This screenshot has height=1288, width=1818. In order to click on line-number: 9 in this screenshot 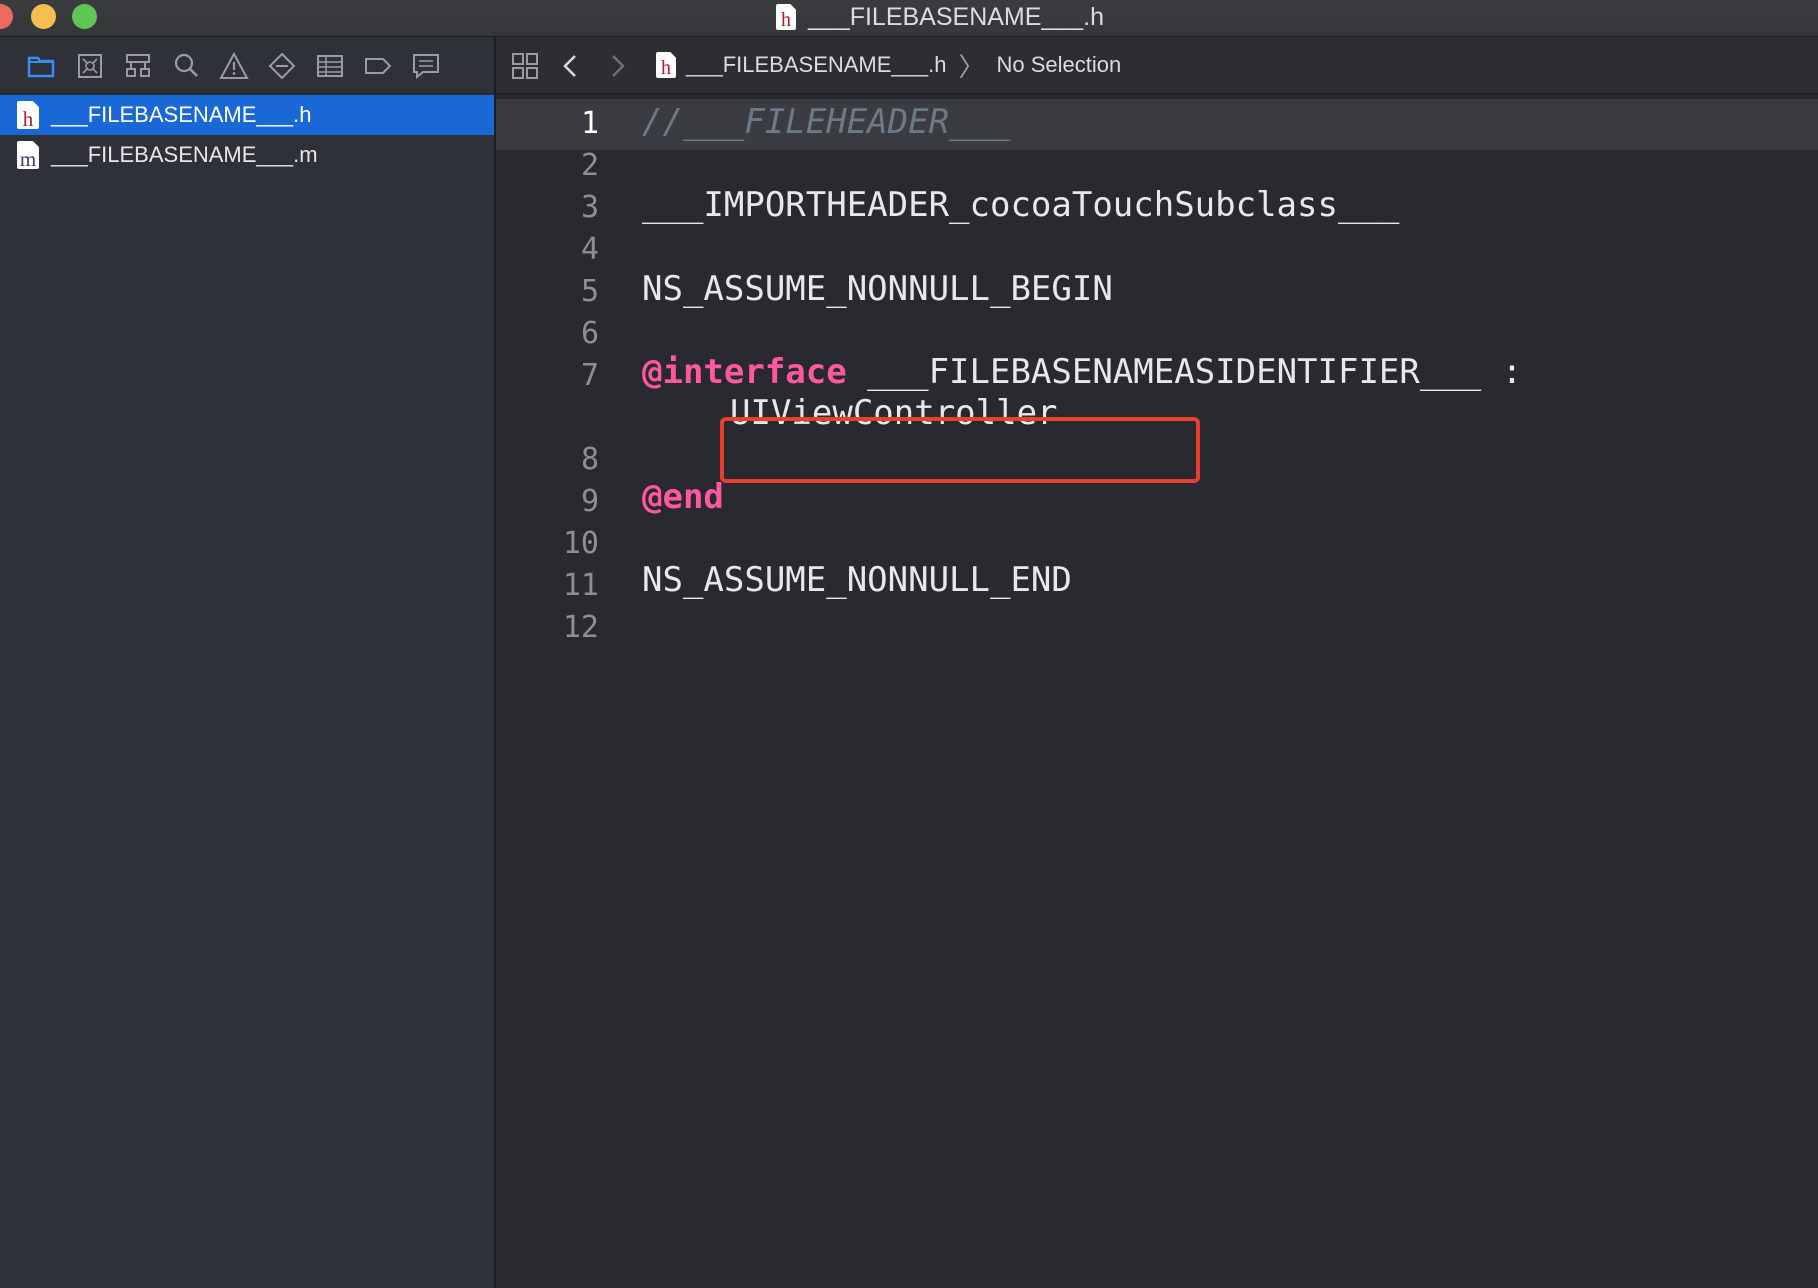, I will do `click(589, 501)`.